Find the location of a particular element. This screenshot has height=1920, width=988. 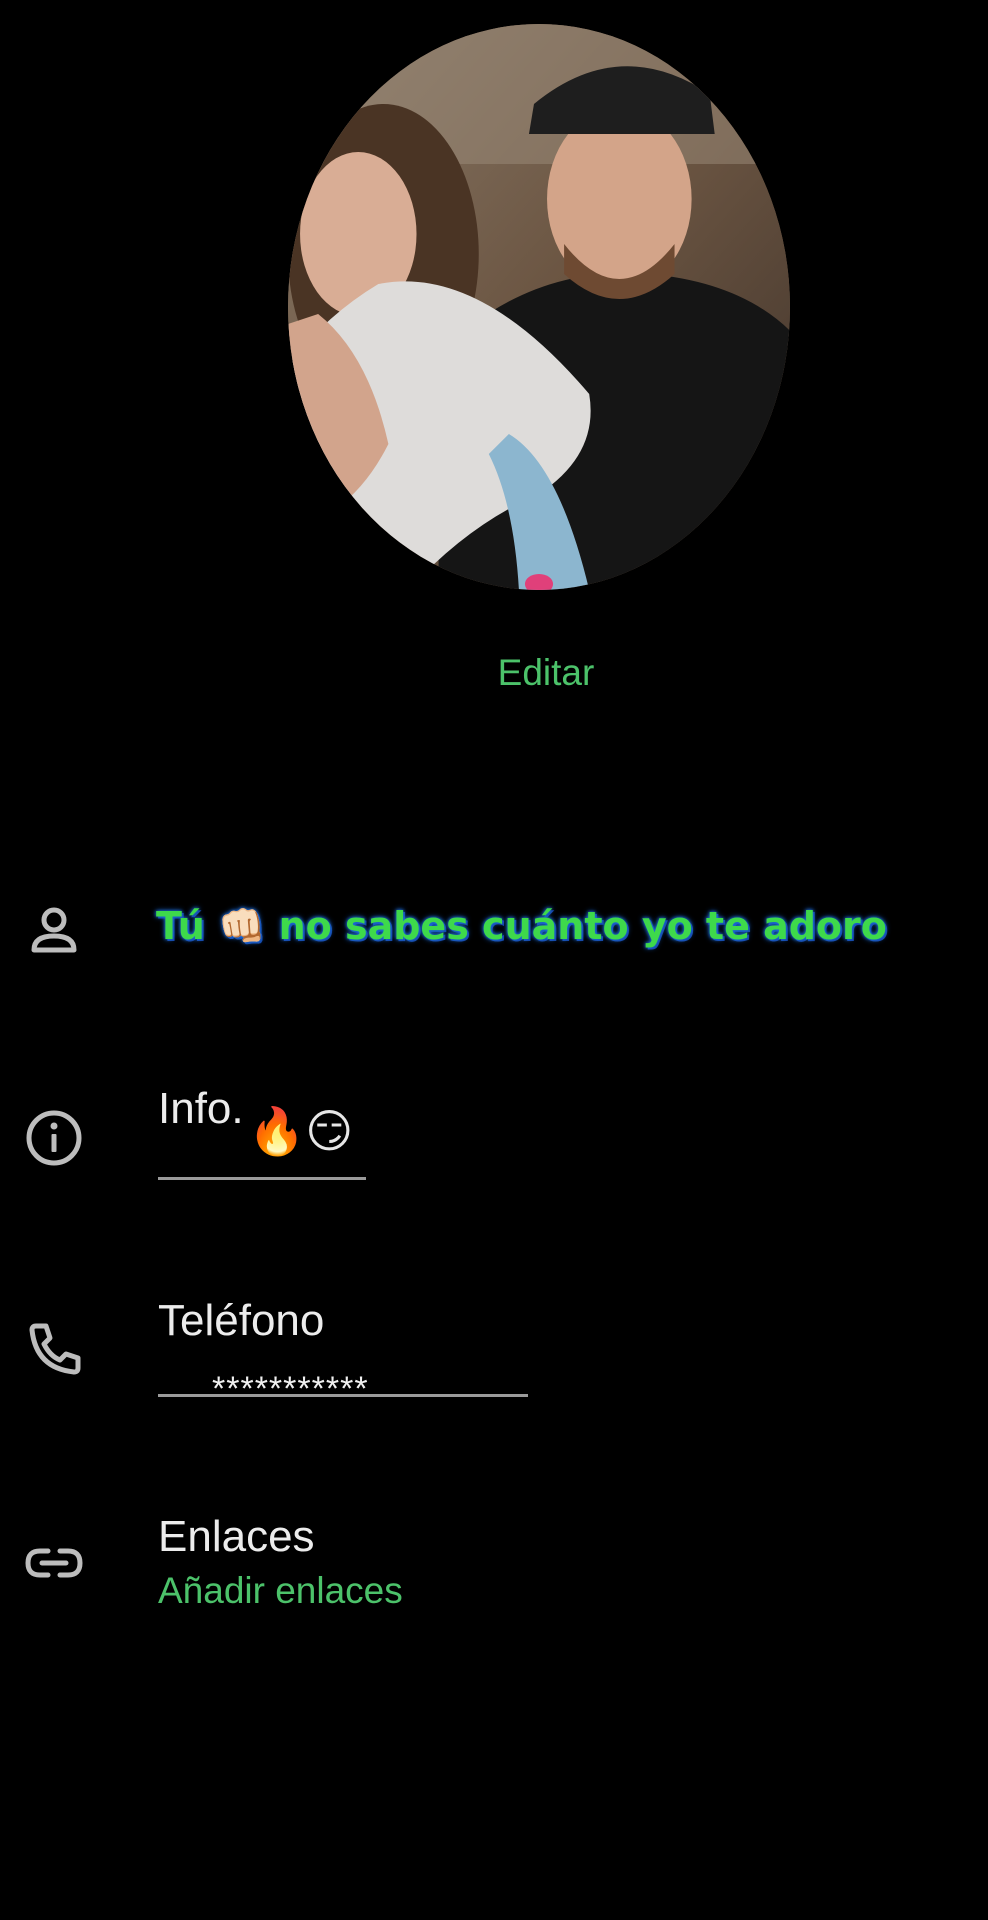

info-field-underline is located at coordinates (262, 1178).